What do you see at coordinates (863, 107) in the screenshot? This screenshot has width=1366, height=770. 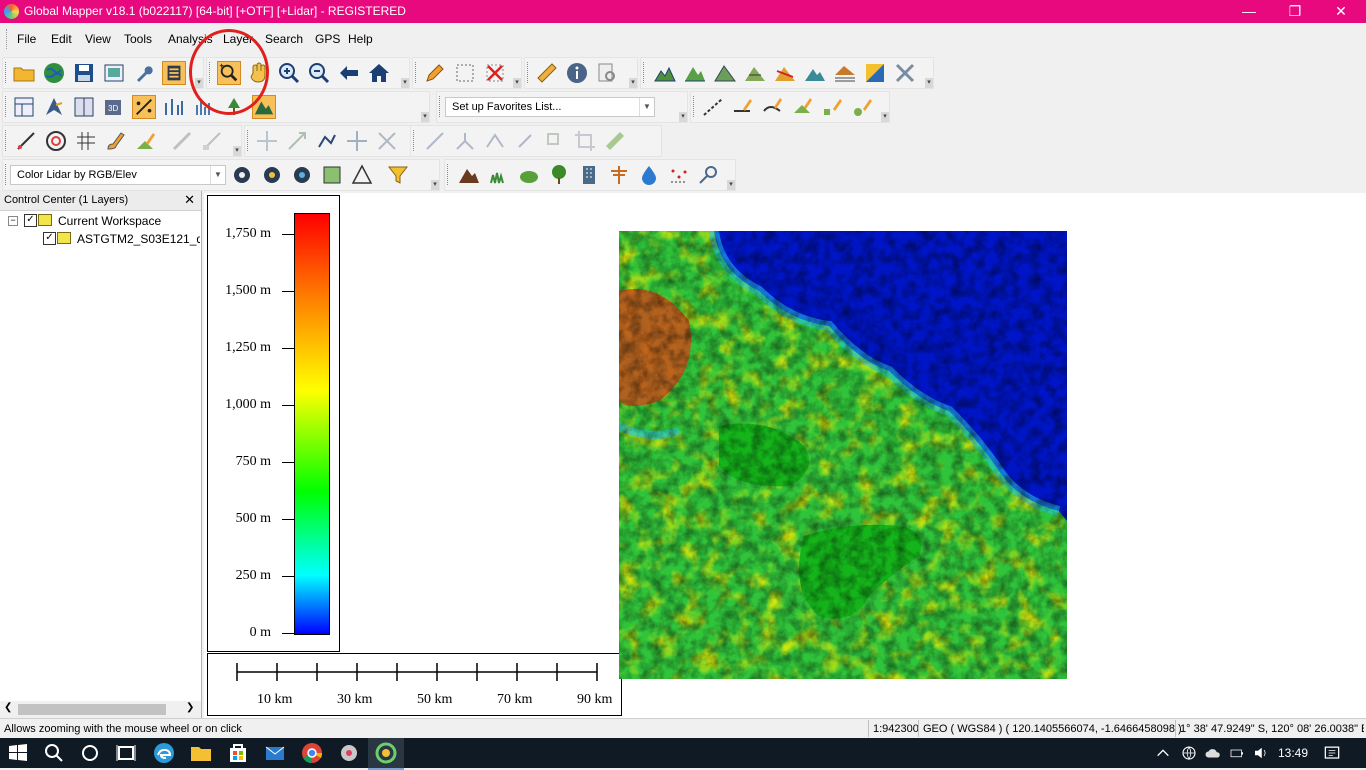 I see `draw-circle-icon` at bounding box center [863, 107].